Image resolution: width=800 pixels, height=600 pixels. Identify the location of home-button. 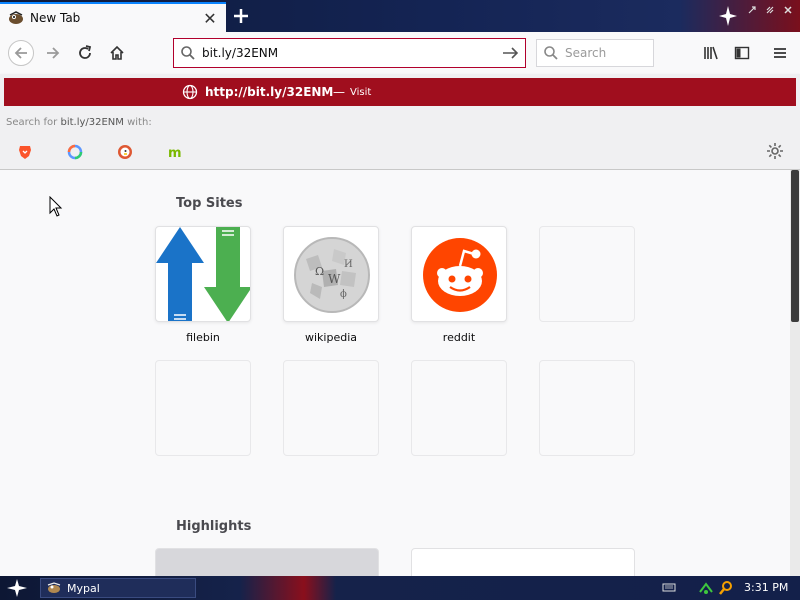
(117, 53).